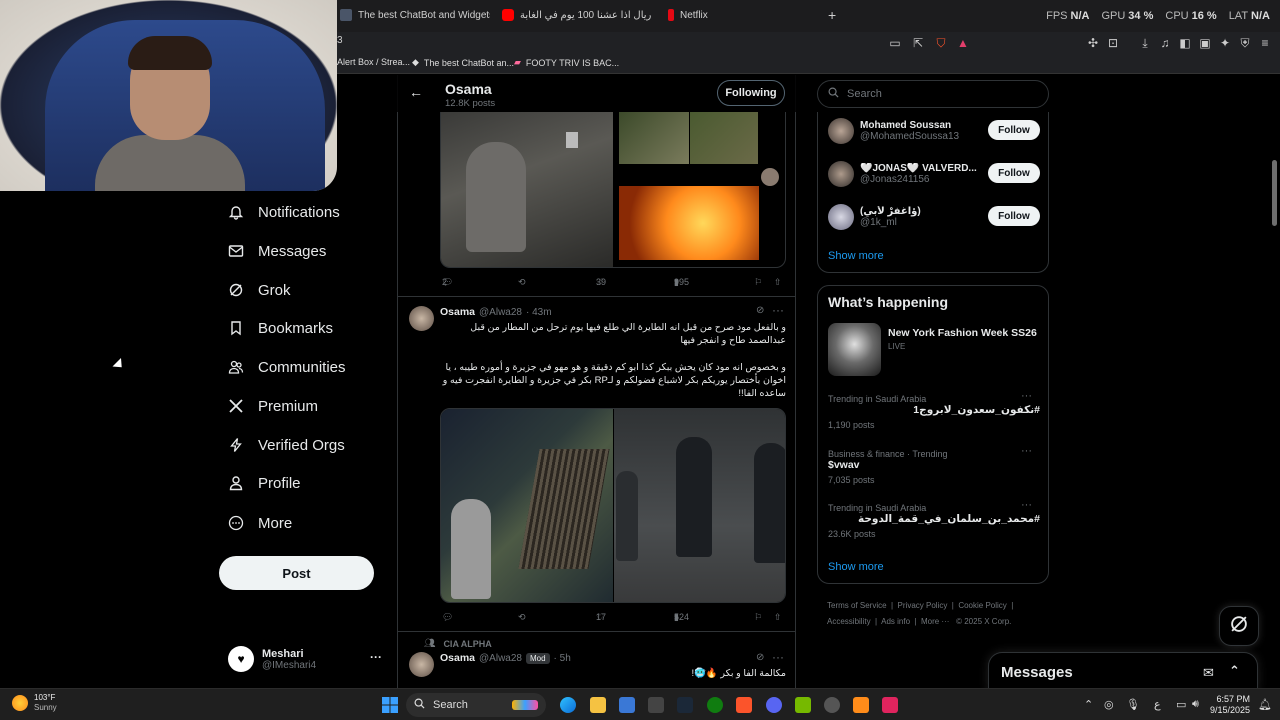 The width and height of the screenshot is (1280, 720). I want to click on browser-tab-netflix: Netflix, so click(728, 15).